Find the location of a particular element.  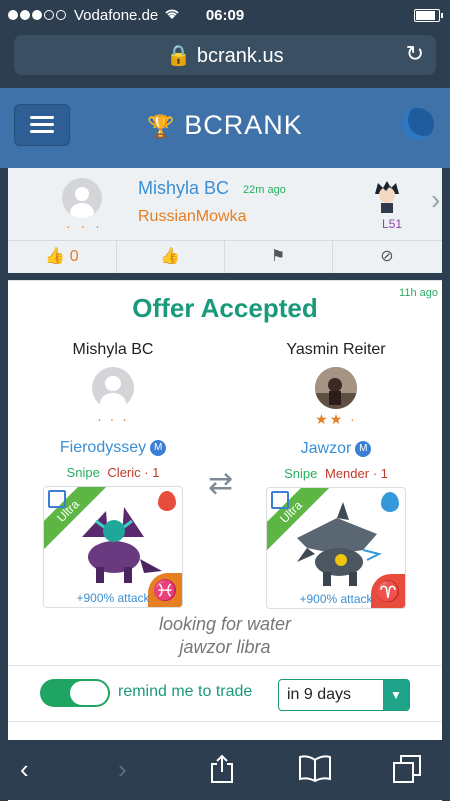

flag-icon: ⚑ is located at coordinates (278, 256).